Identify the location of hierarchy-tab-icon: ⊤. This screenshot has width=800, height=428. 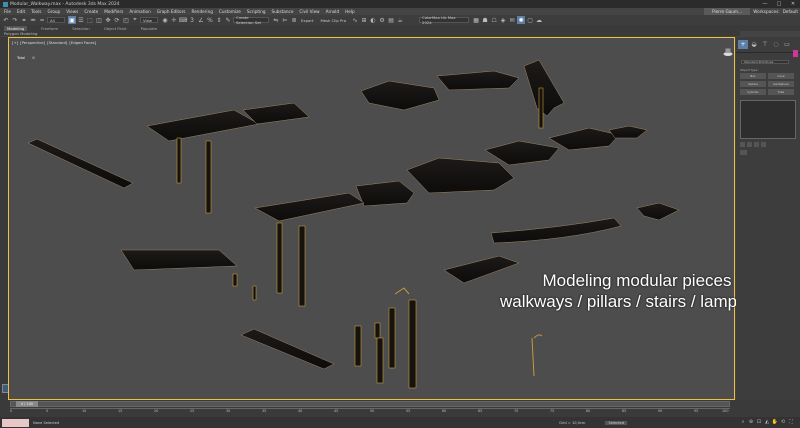
(765, 44).